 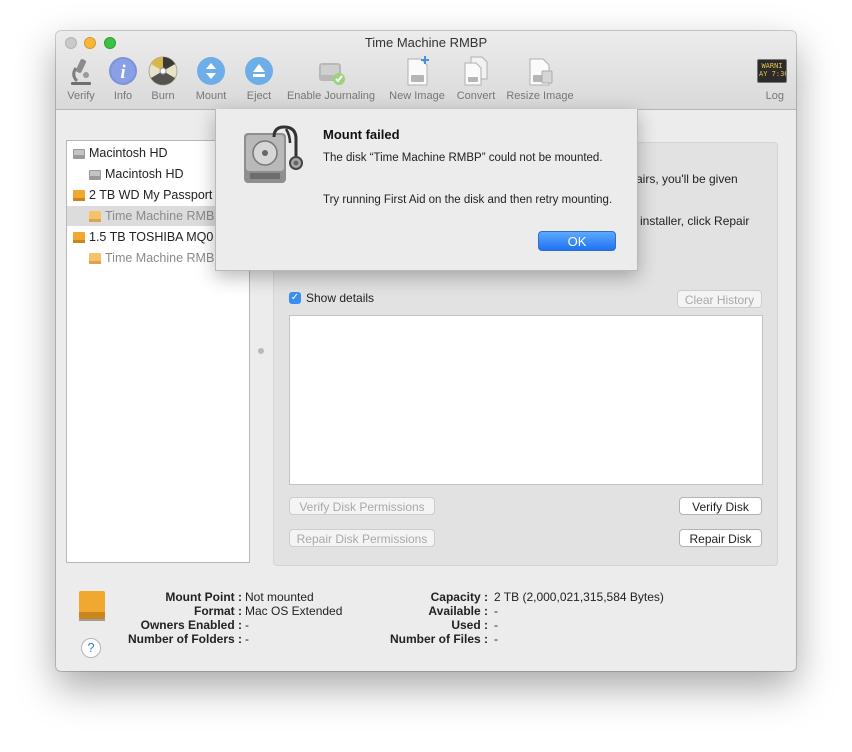 I want to click on log-icon-text: WARNI, so click(x=772, y=66).